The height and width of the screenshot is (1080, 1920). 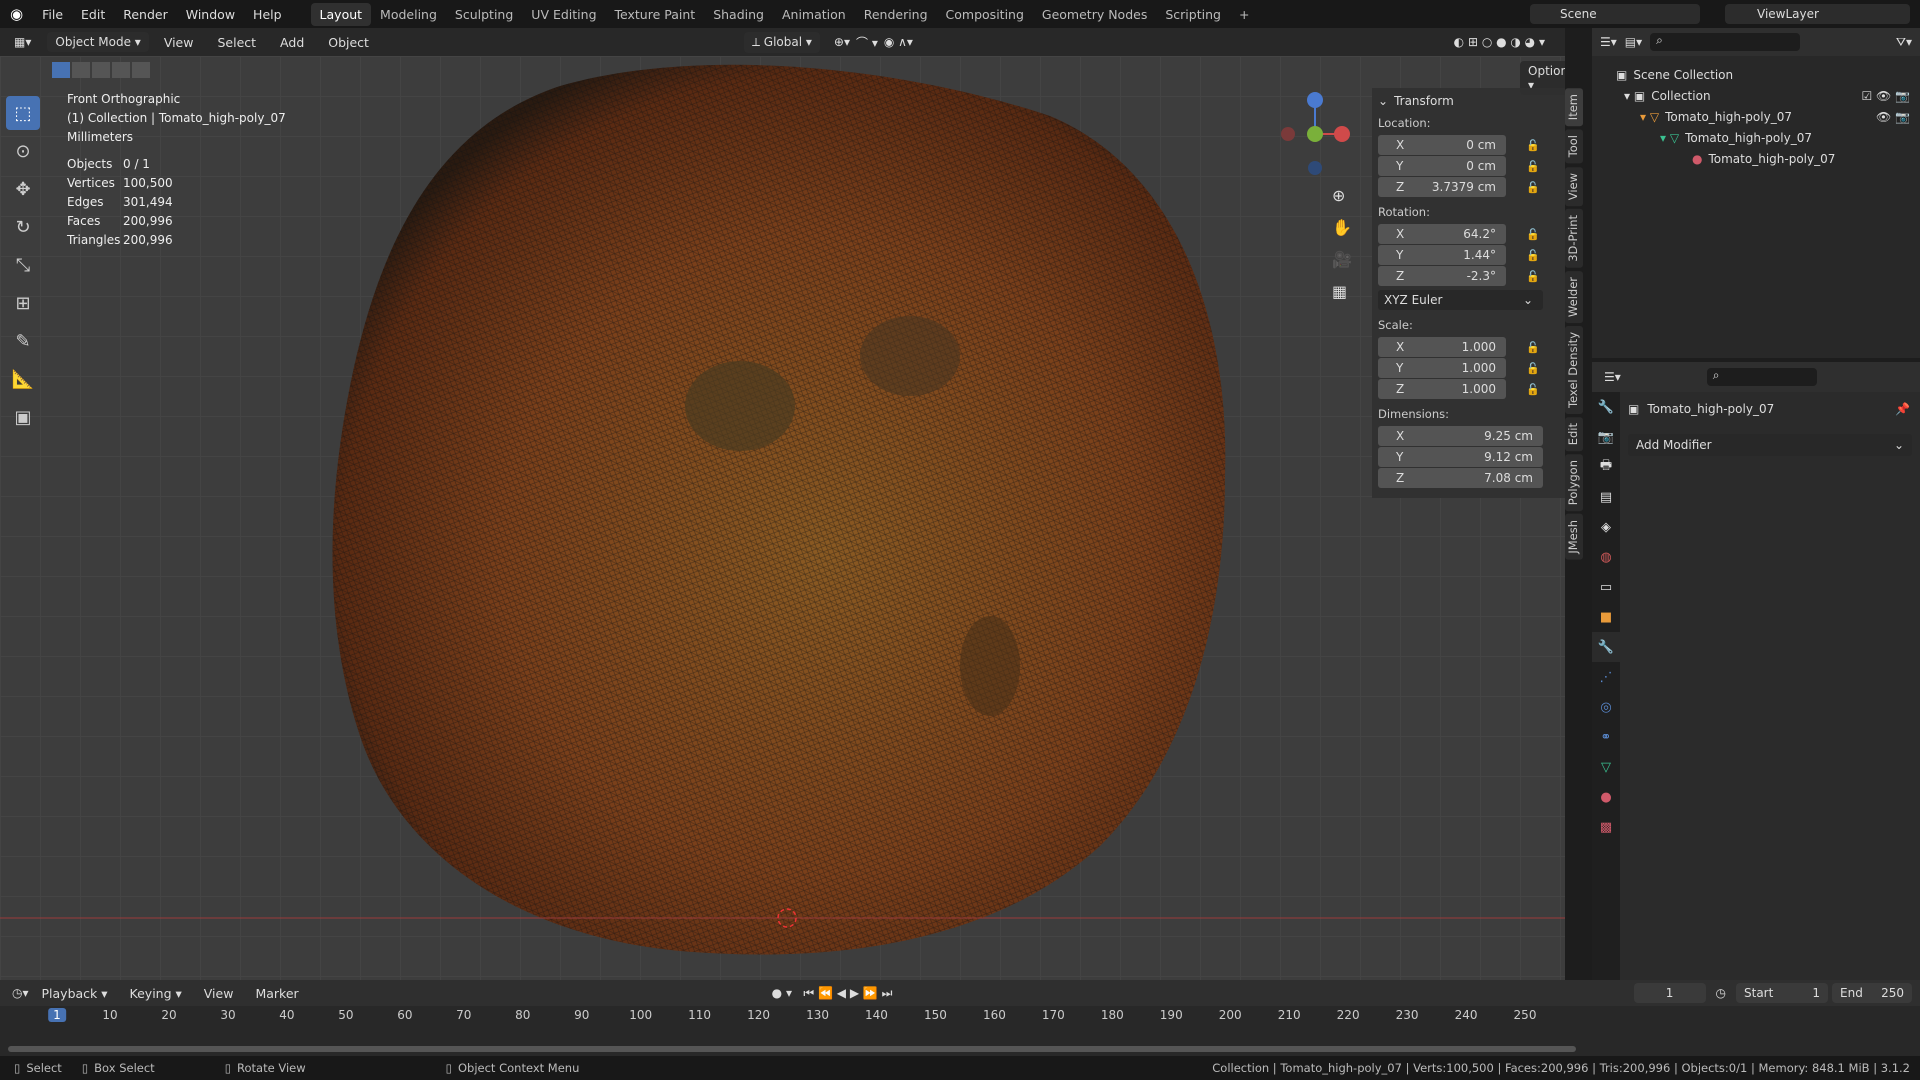 I want to click on rotation-mode-dropdown: XYZ Euler ⌄, so click(x=1460, y=300).